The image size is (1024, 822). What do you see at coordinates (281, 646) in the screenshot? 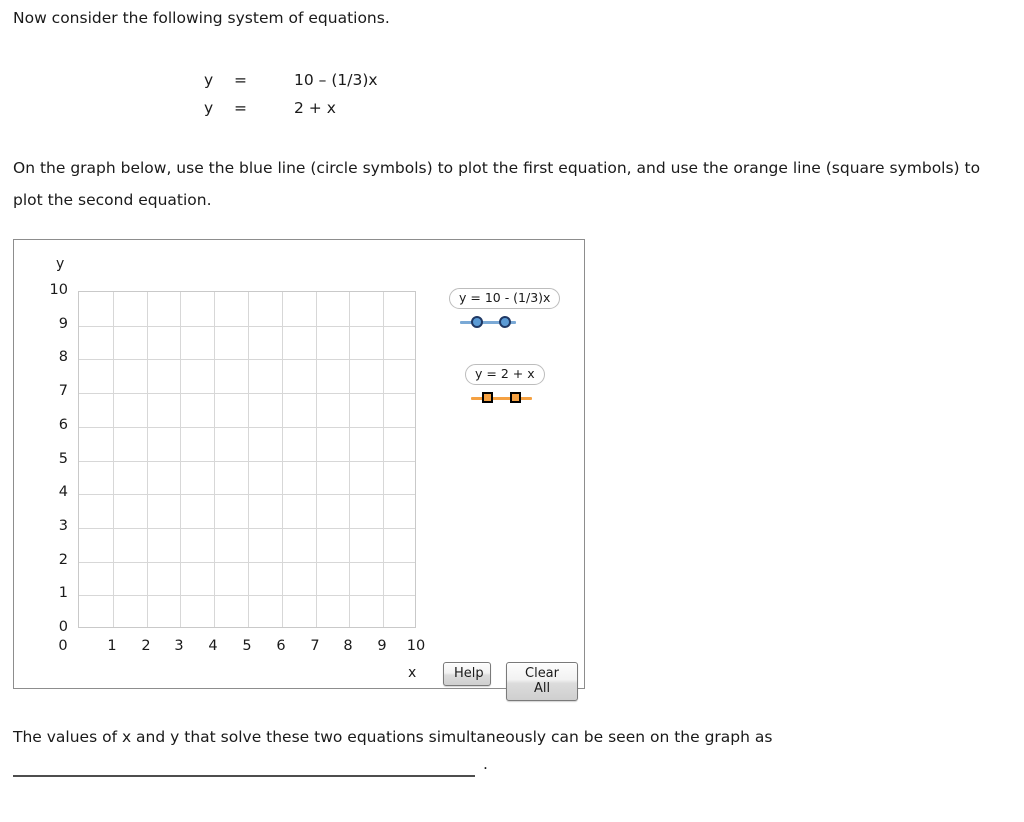
I see `x-tick-label: 6` at bounding box center [281, 646].